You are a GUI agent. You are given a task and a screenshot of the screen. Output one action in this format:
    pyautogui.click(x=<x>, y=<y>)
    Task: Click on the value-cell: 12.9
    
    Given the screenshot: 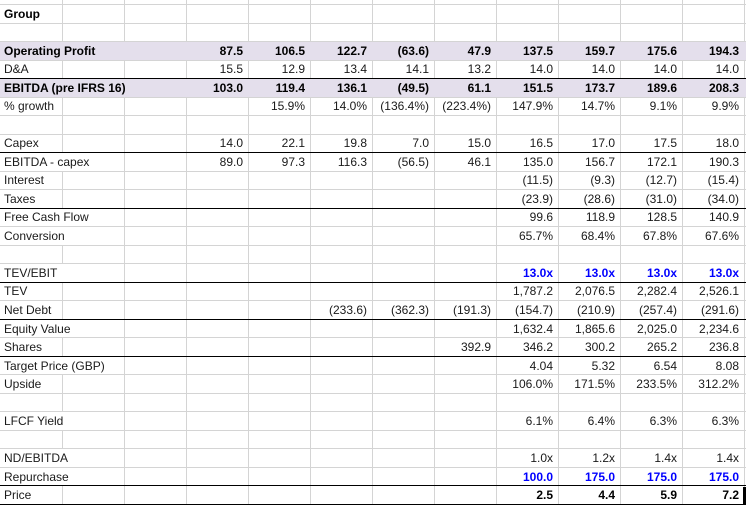 What is the action you would take?
    pyautogui.click(x=280, y=69)
    